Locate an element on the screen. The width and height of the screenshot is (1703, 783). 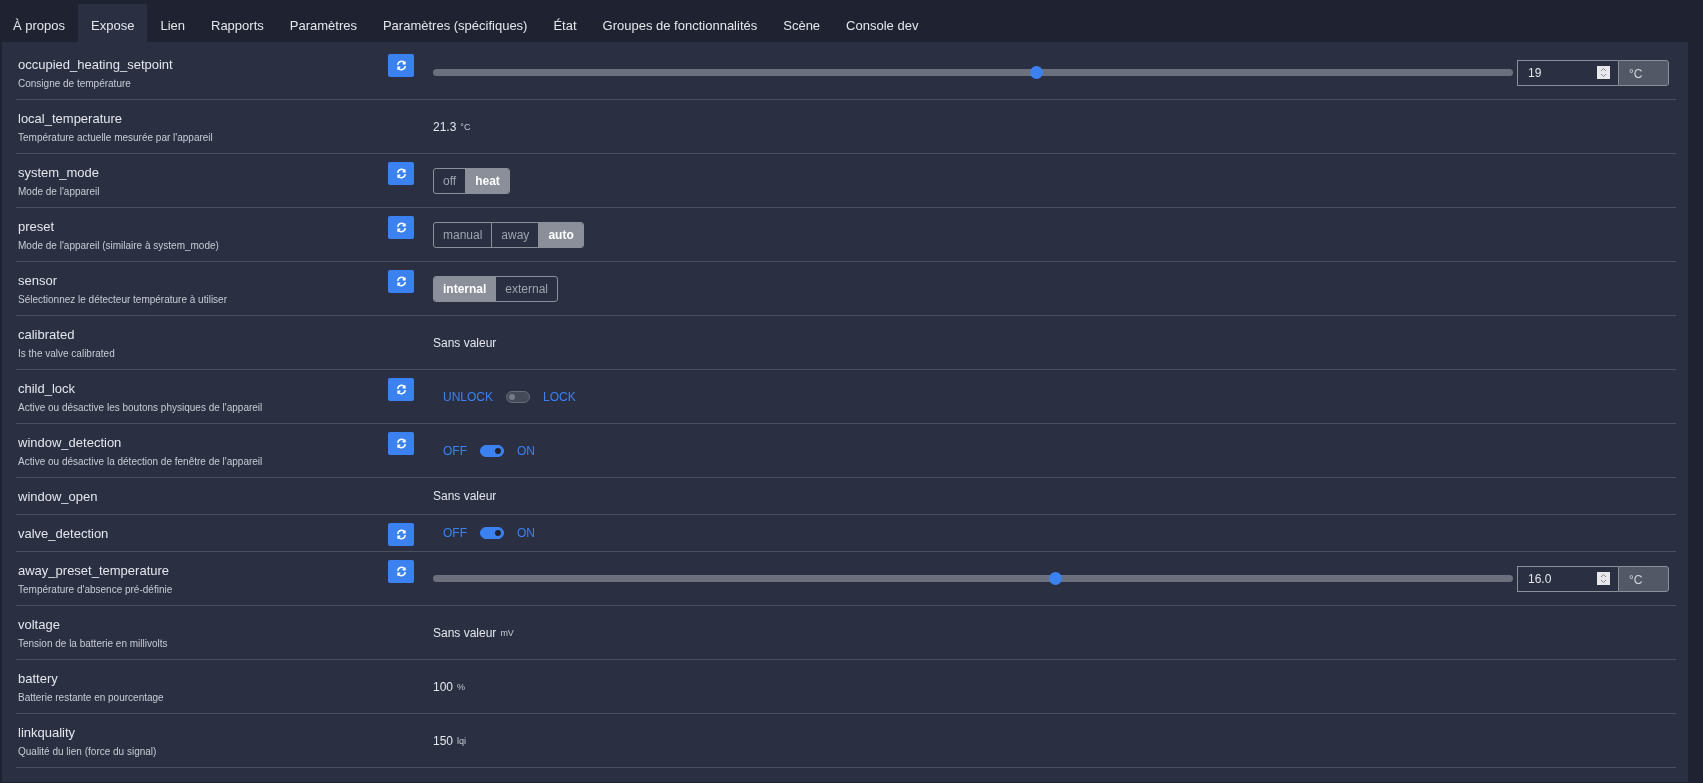
property-description: Batterie restante en pourcentage is located at coordinates (91, 697).